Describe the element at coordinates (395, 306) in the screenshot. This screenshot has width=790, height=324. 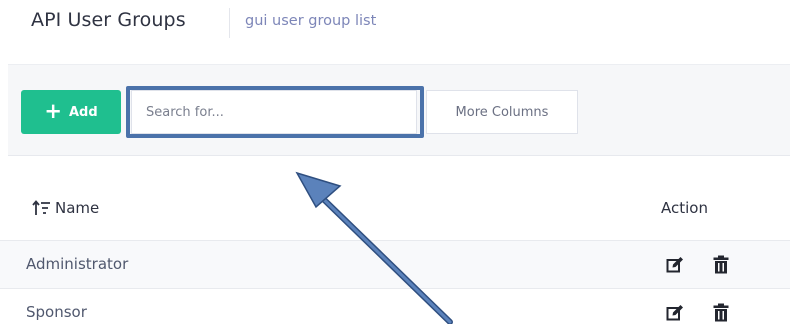
I see `table-row: Sponsor` at that location.